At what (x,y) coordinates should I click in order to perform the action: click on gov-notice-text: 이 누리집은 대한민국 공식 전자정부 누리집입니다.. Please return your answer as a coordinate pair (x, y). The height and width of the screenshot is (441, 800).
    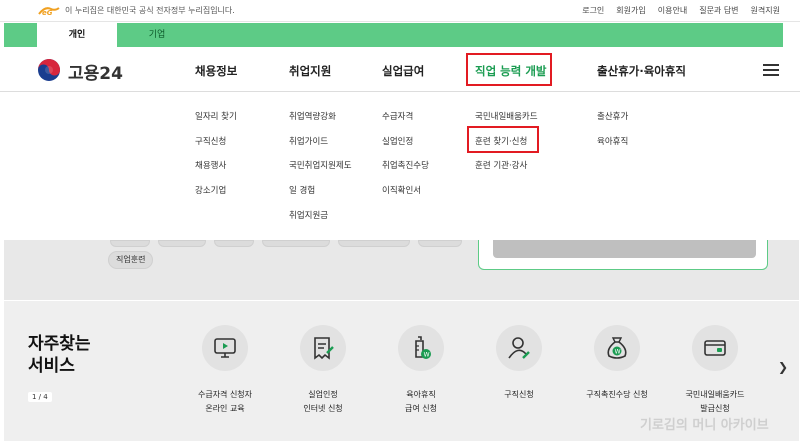
    Looking at the image, I should click on (150, 10).